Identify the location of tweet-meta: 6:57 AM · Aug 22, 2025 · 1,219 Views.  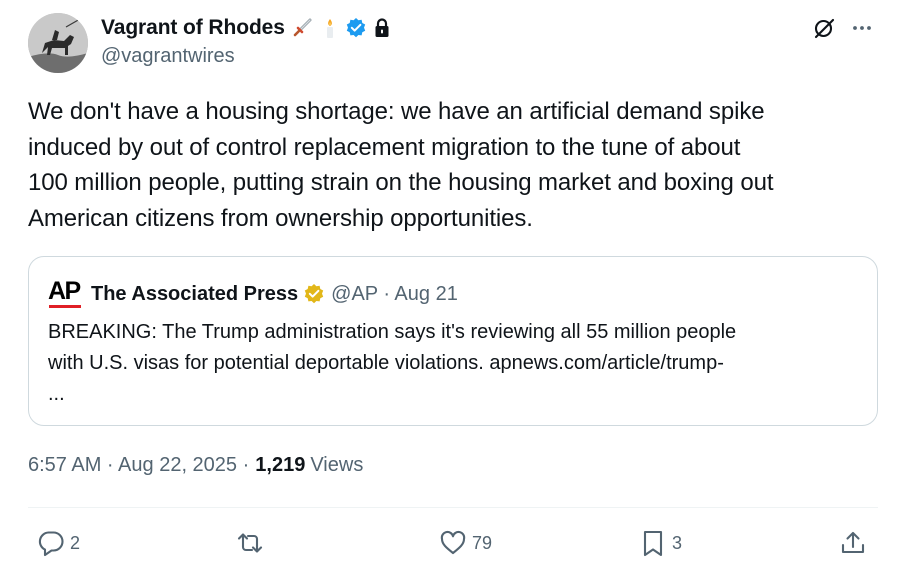
(195, 465).